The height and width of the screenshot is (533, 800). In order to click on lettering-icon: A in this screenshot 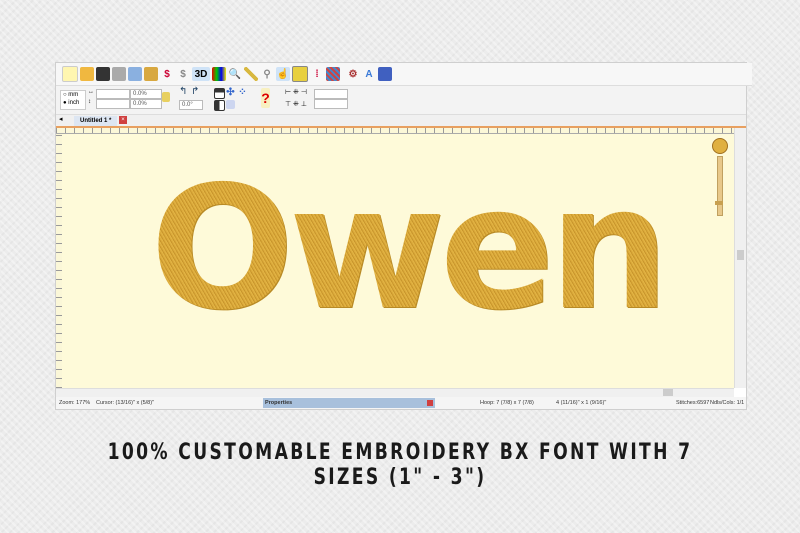, I will do `click(369, 74)`.